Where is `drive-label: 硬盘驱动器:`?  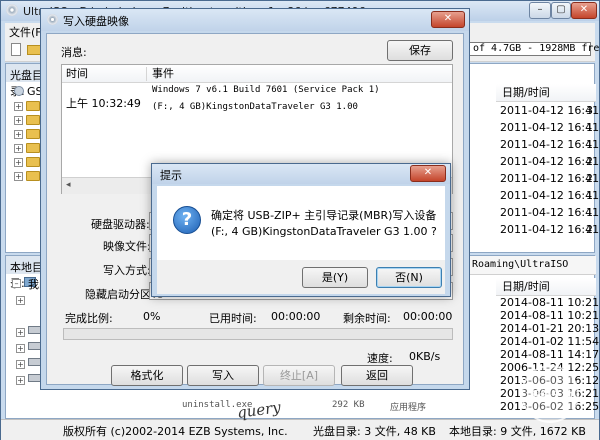 drive-label: 硬盘驱动器: is located at coordinates (120, 224).